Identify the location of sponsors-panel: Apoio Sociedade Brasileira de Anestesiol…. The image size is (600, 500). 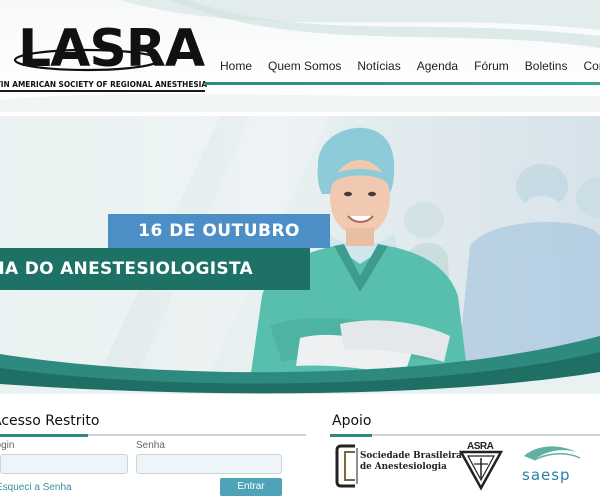
(465, 456).